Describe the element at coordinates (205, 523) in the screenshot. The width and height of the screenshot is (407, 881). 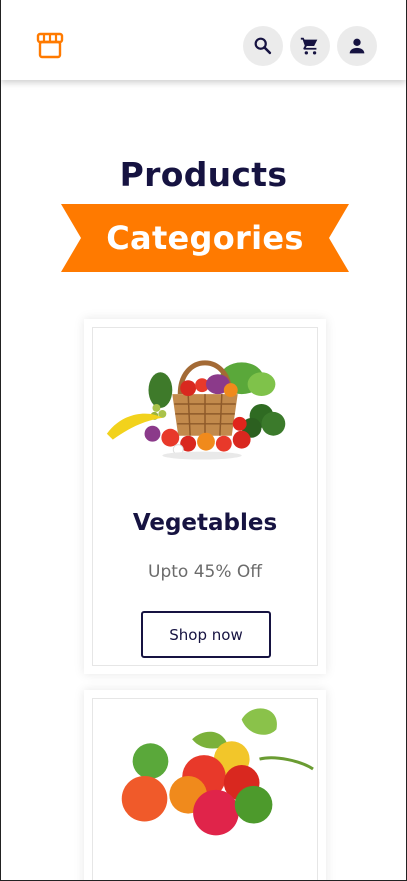
I see `category-title: Vegetables` at that location.